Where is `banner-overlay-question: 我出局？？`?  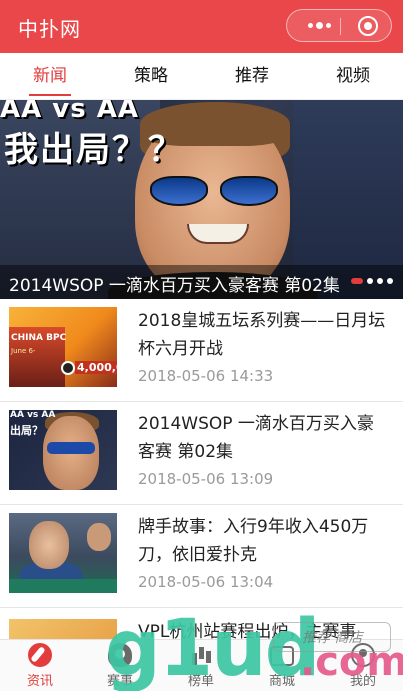
banner-overlay-question: 我出局？？ is located at coordinates (94, 150).